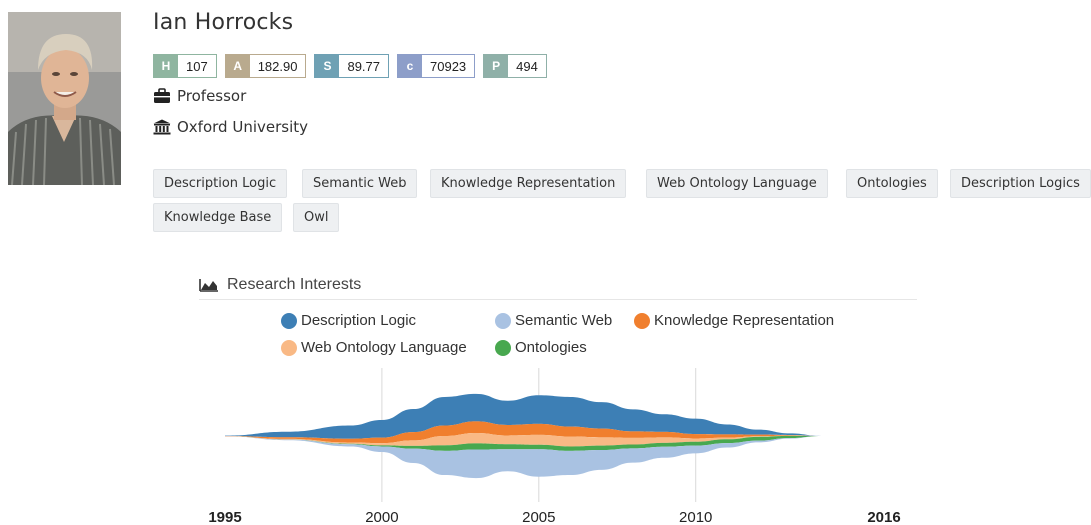 The height and width of the screenshot is (525, 1091). I want to click on x-tick-label: 2000, so click(381, 517).